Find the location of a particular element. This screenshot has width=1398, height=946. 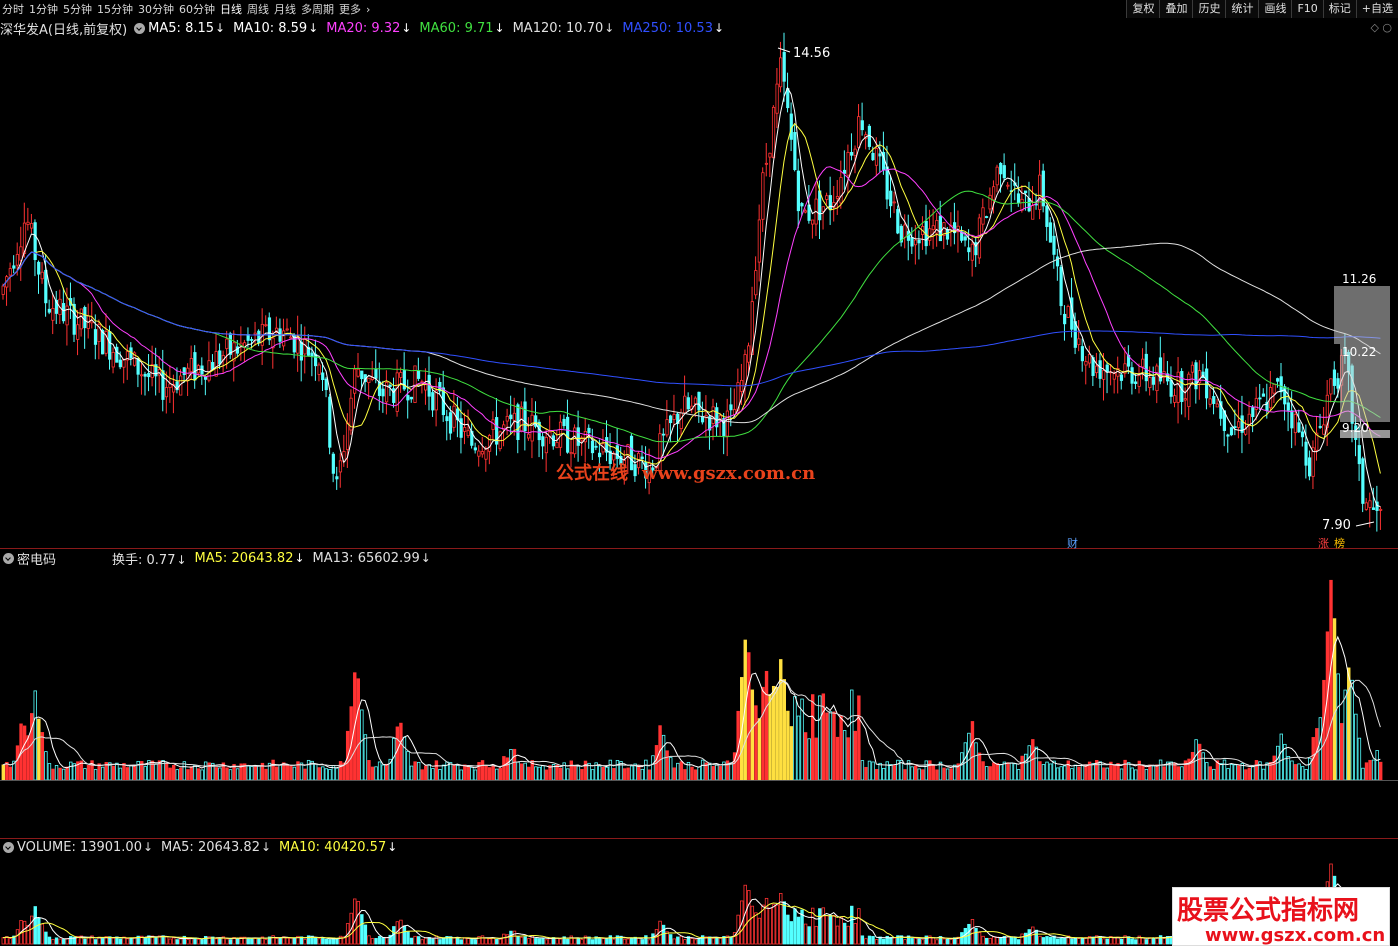

limit-up-tag: 涨 is located at coordinates (1323, 543).